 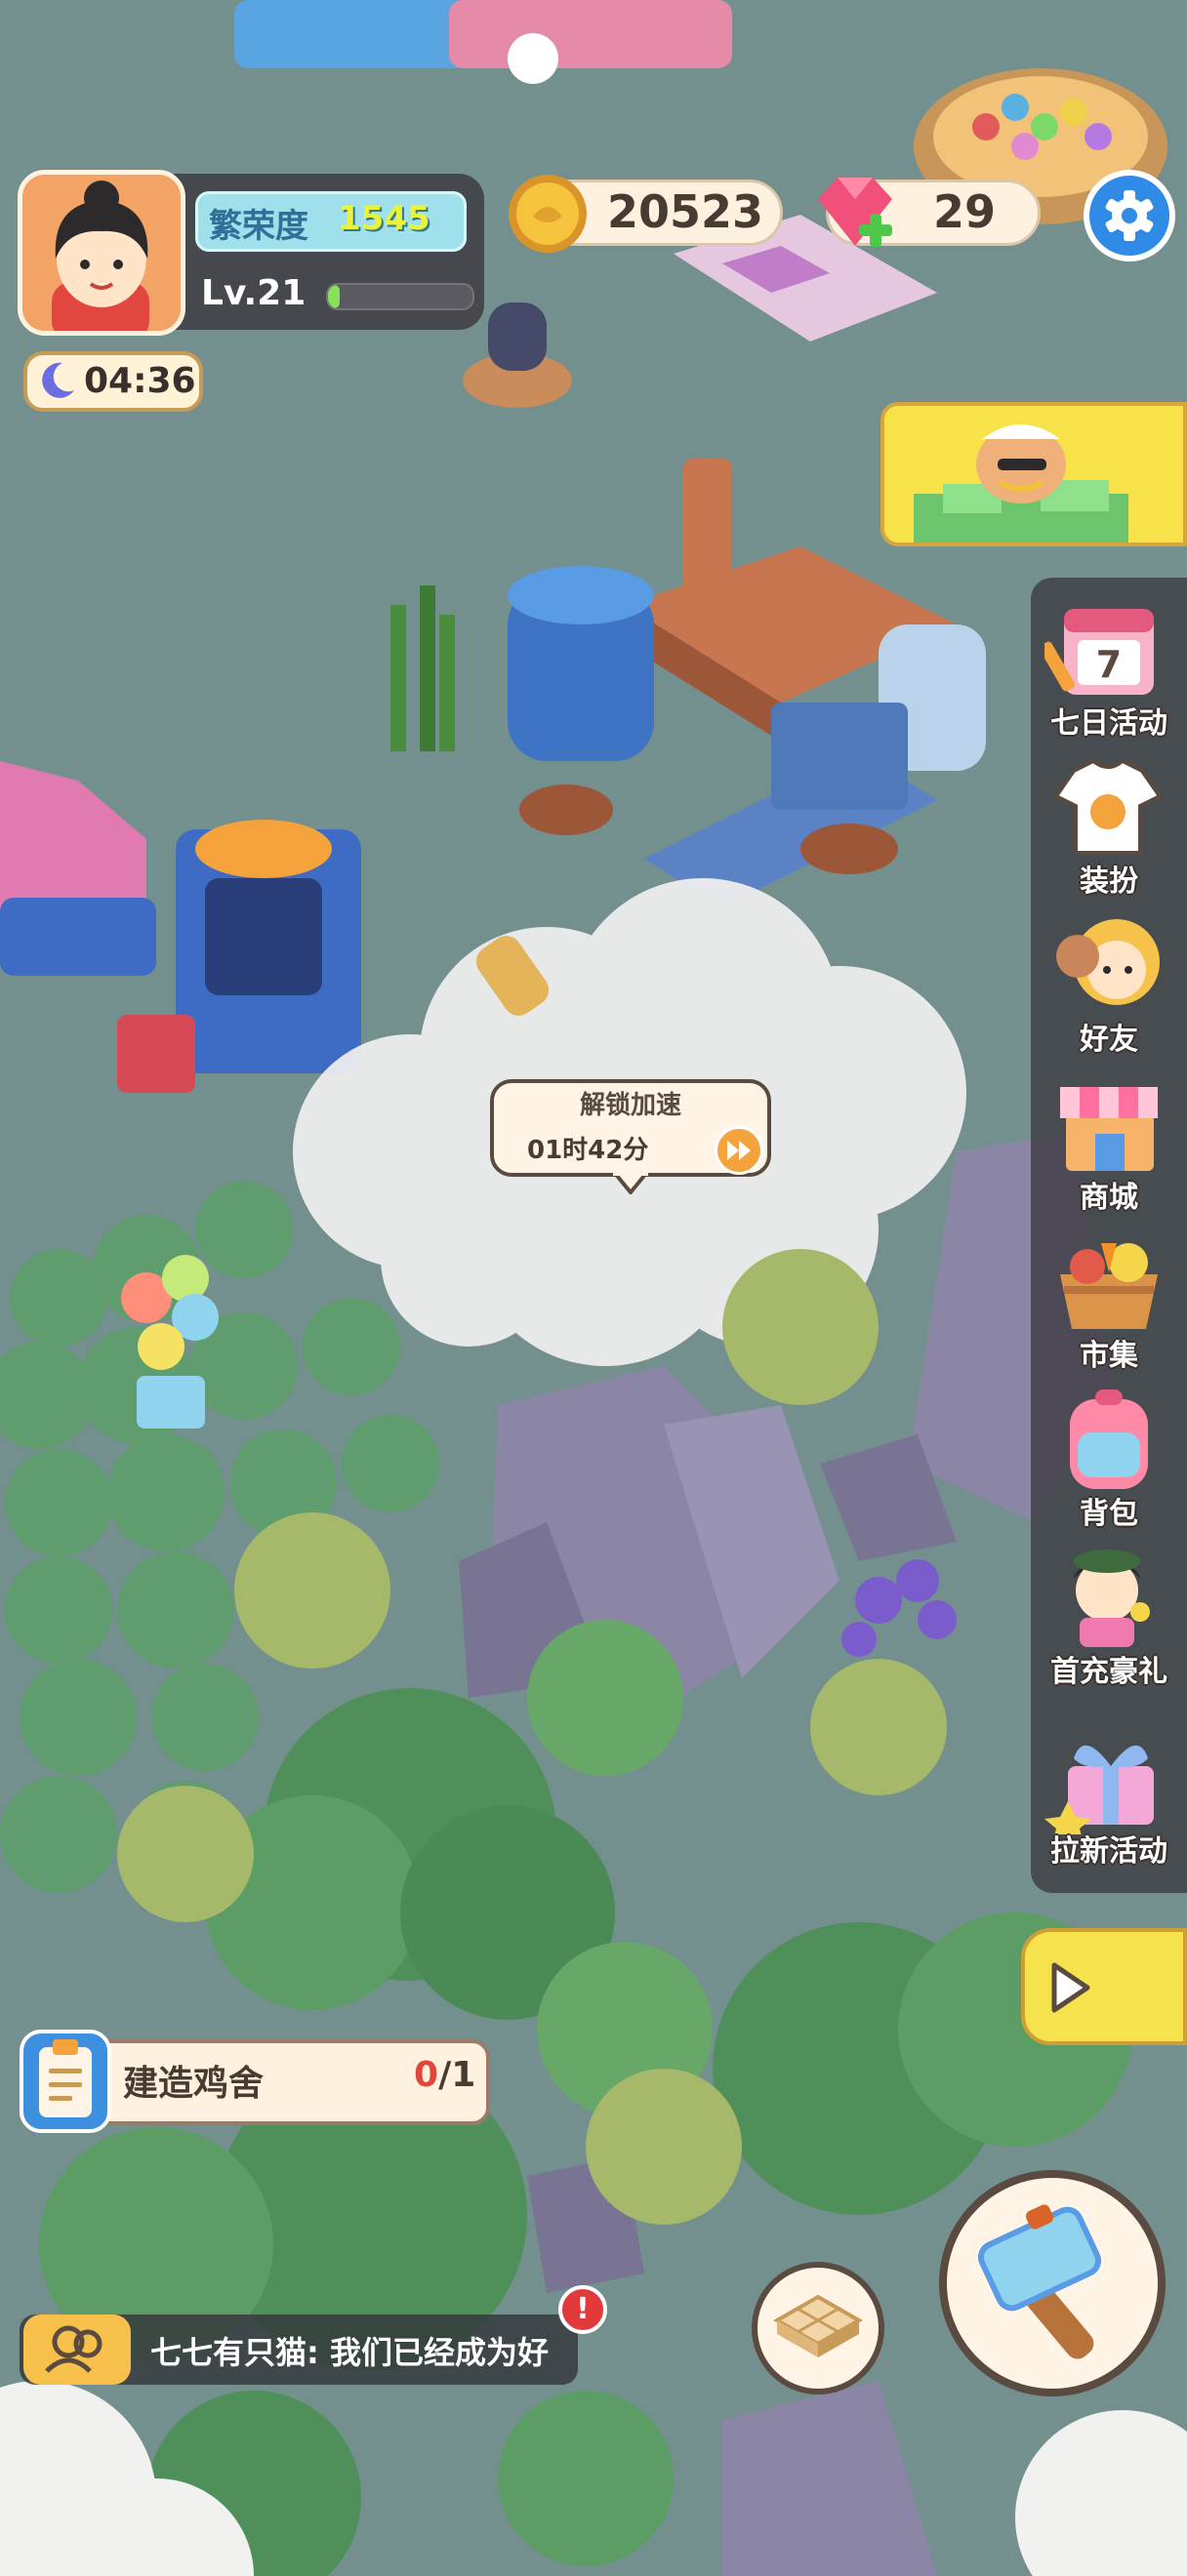 What do you see at coordinates (1108, 723) in the screenshot?
I see `menu-label: 七日活动` at bounding box center [1108, 723].